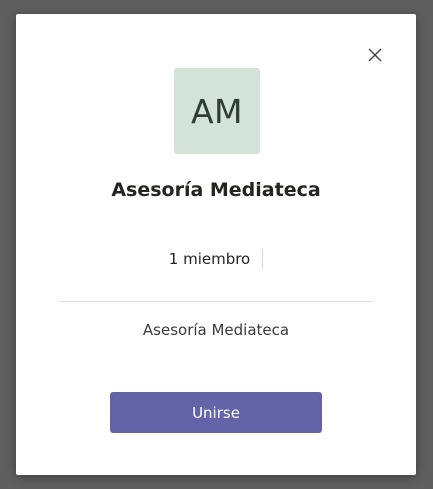 The height and width of the screenshot is (489, 433). I want to click on close-icon, so click(375, 55).